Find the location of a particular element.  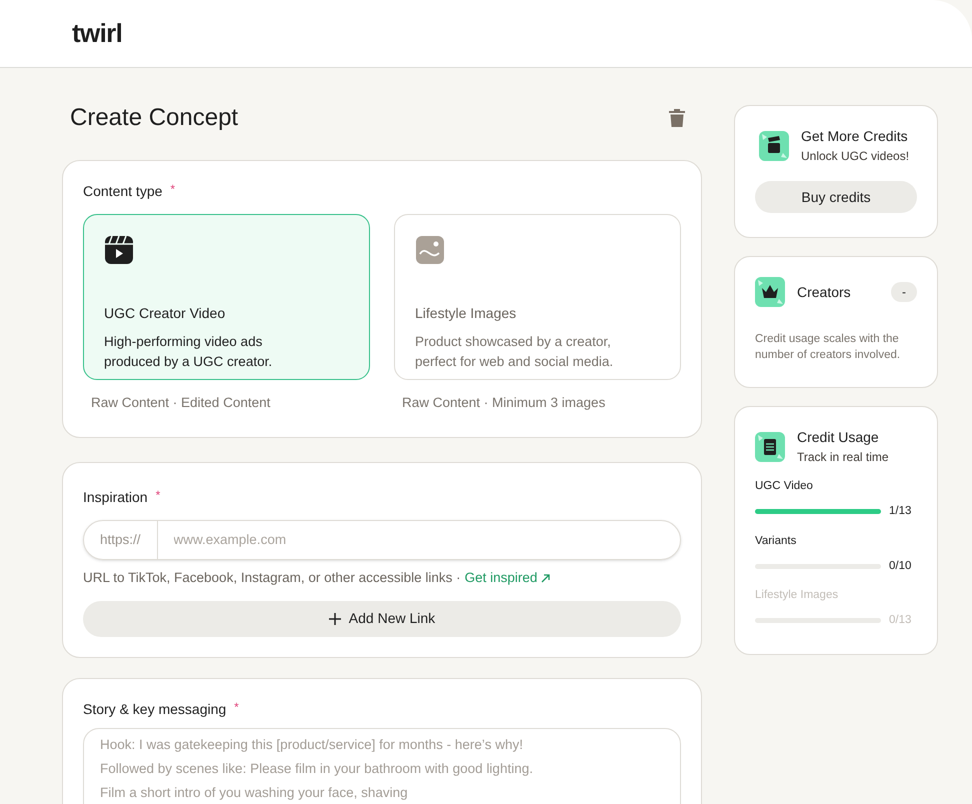

card-title: Credit Usage is located at coordinates (838, 437).